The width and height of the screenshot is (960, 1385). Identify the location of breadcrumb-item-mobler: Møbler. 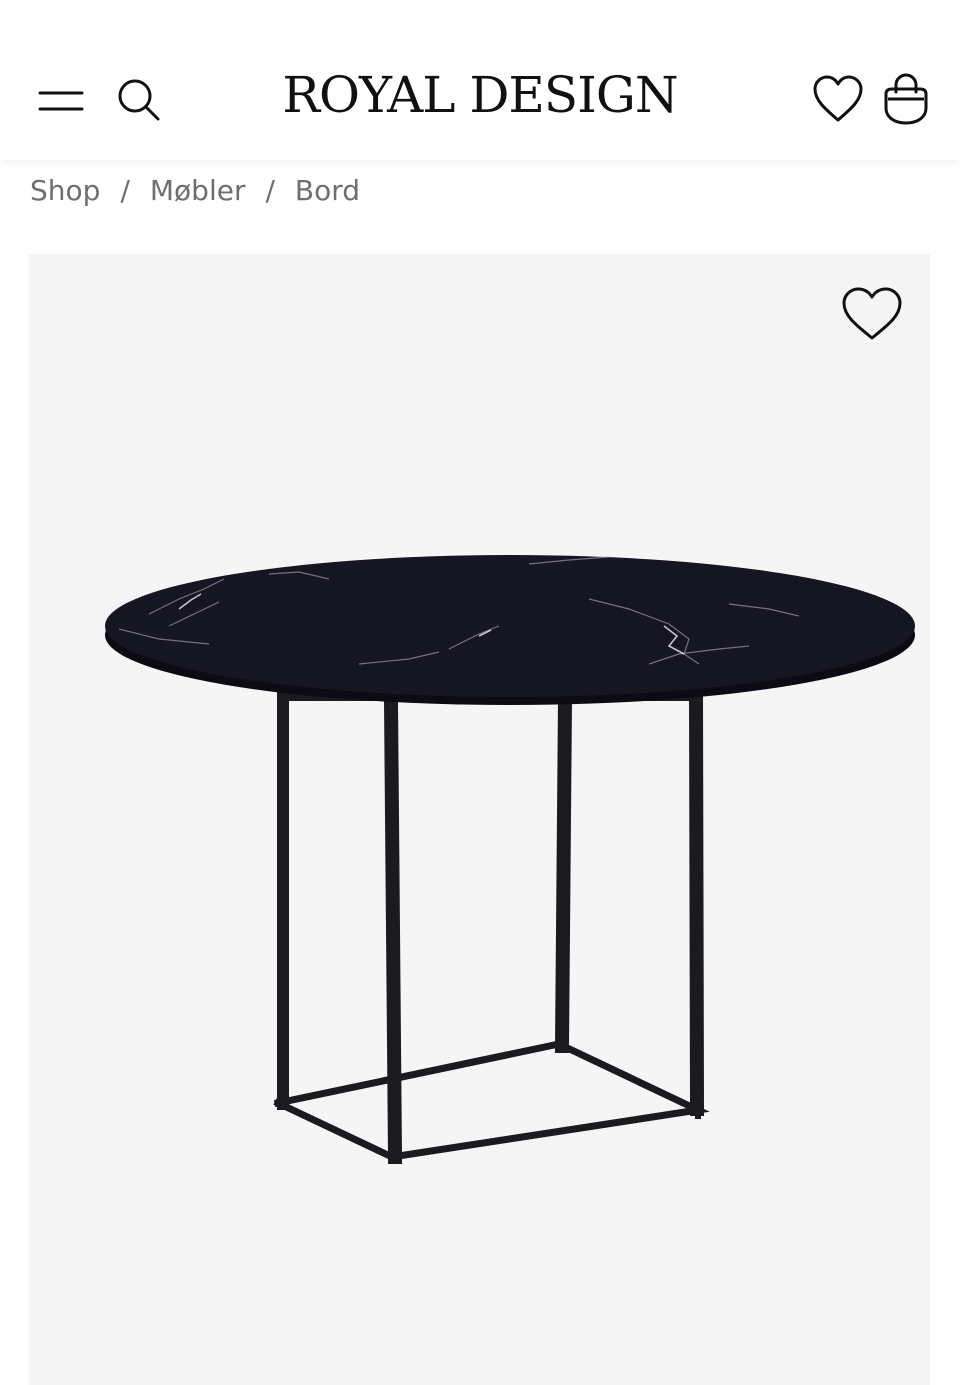
(198, 190).